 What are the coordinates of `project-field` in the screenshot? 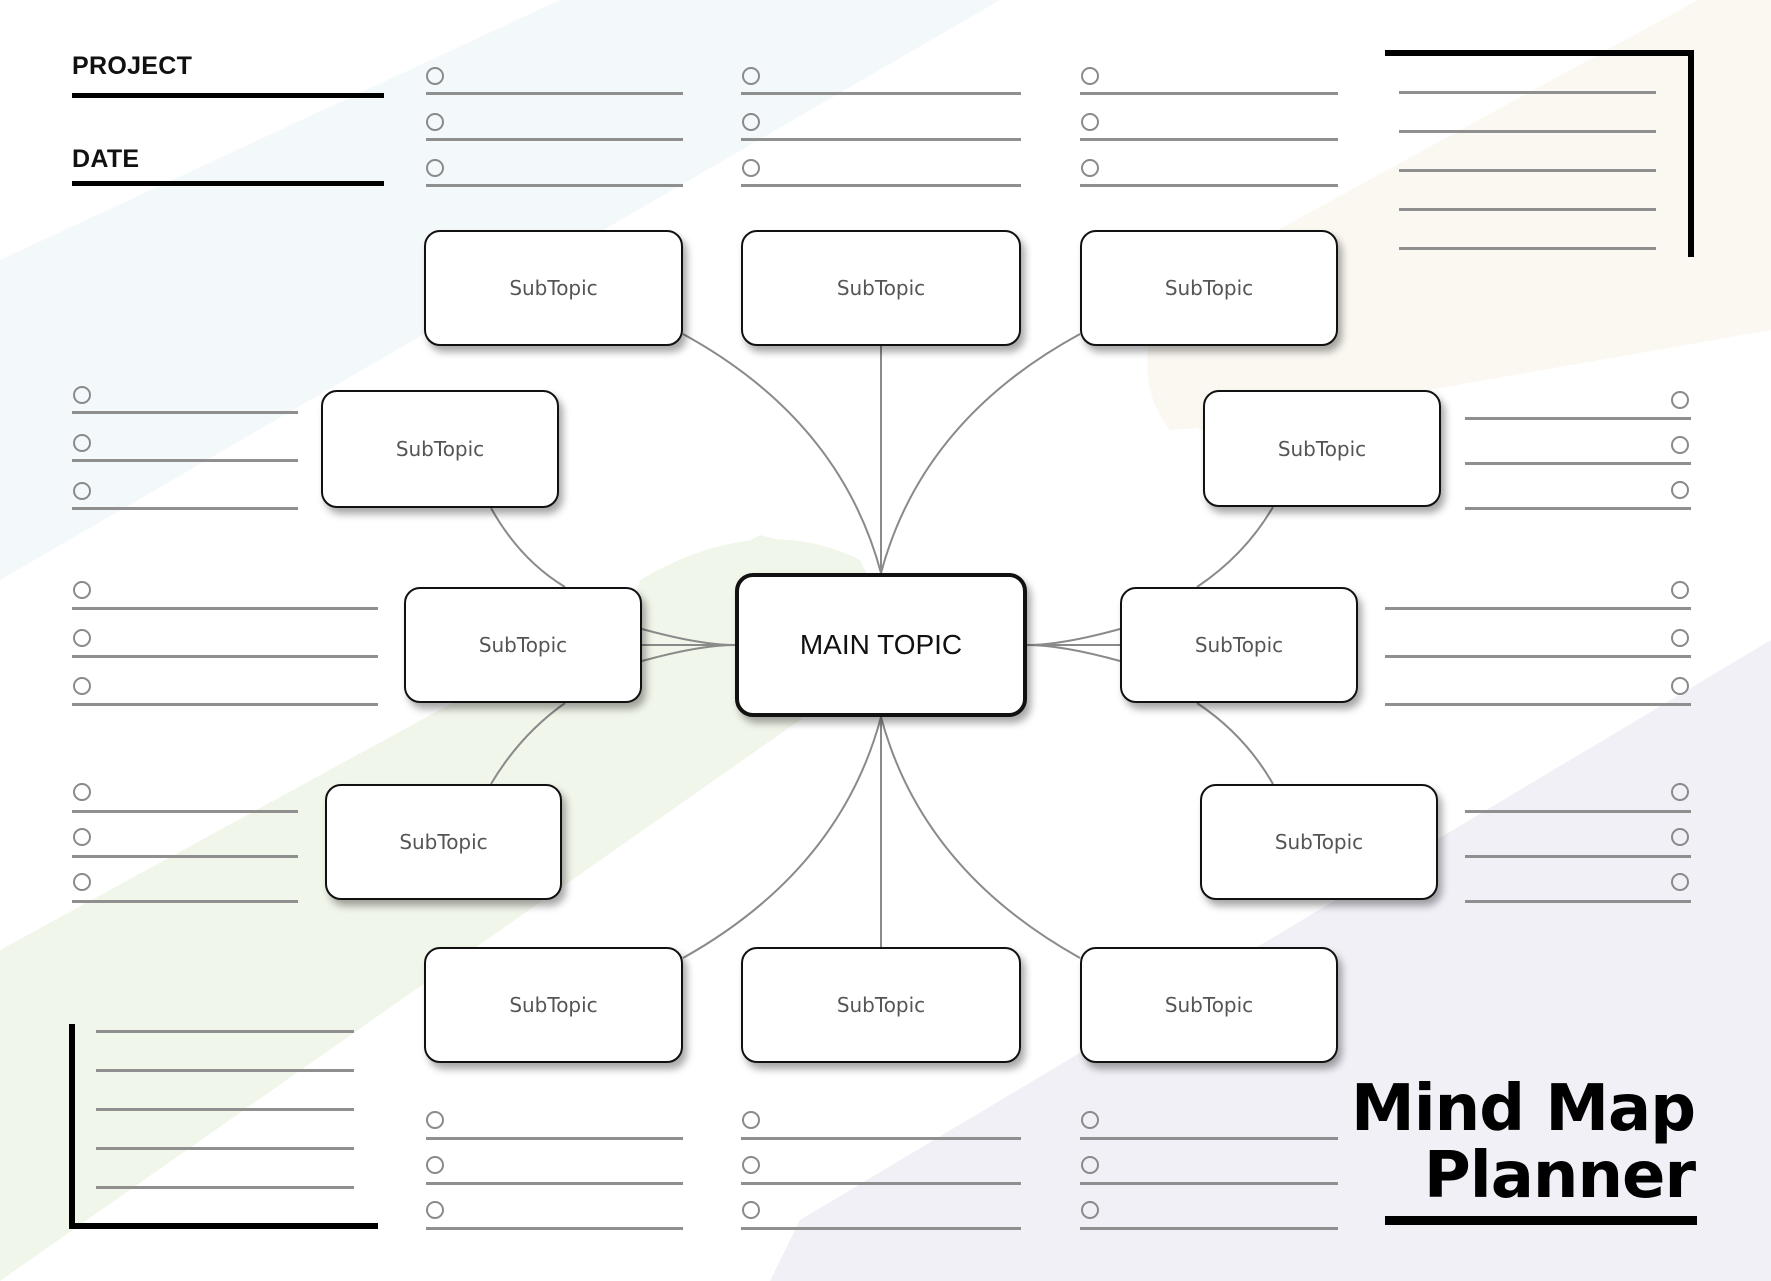 It's located at (228, 95).